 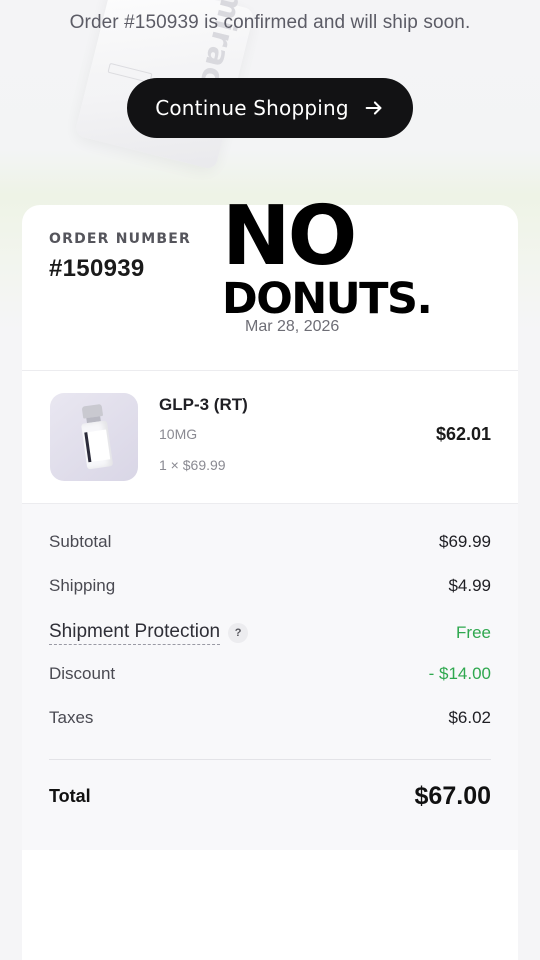 I want to click on item-price: $62.01, so click(x=463, y=434).